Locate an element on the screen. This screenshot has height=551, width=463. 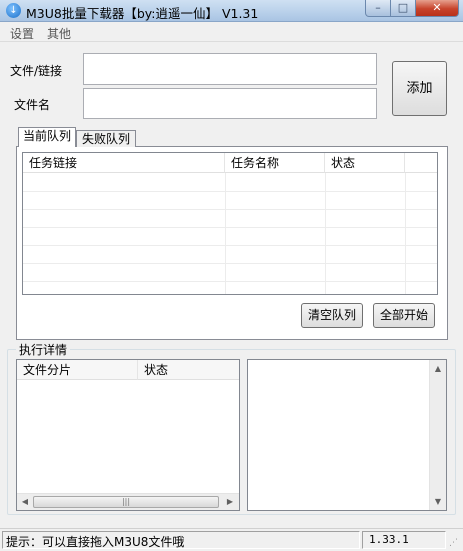
queue-col-link: 任务链接 is located at coordinates (124, 163).